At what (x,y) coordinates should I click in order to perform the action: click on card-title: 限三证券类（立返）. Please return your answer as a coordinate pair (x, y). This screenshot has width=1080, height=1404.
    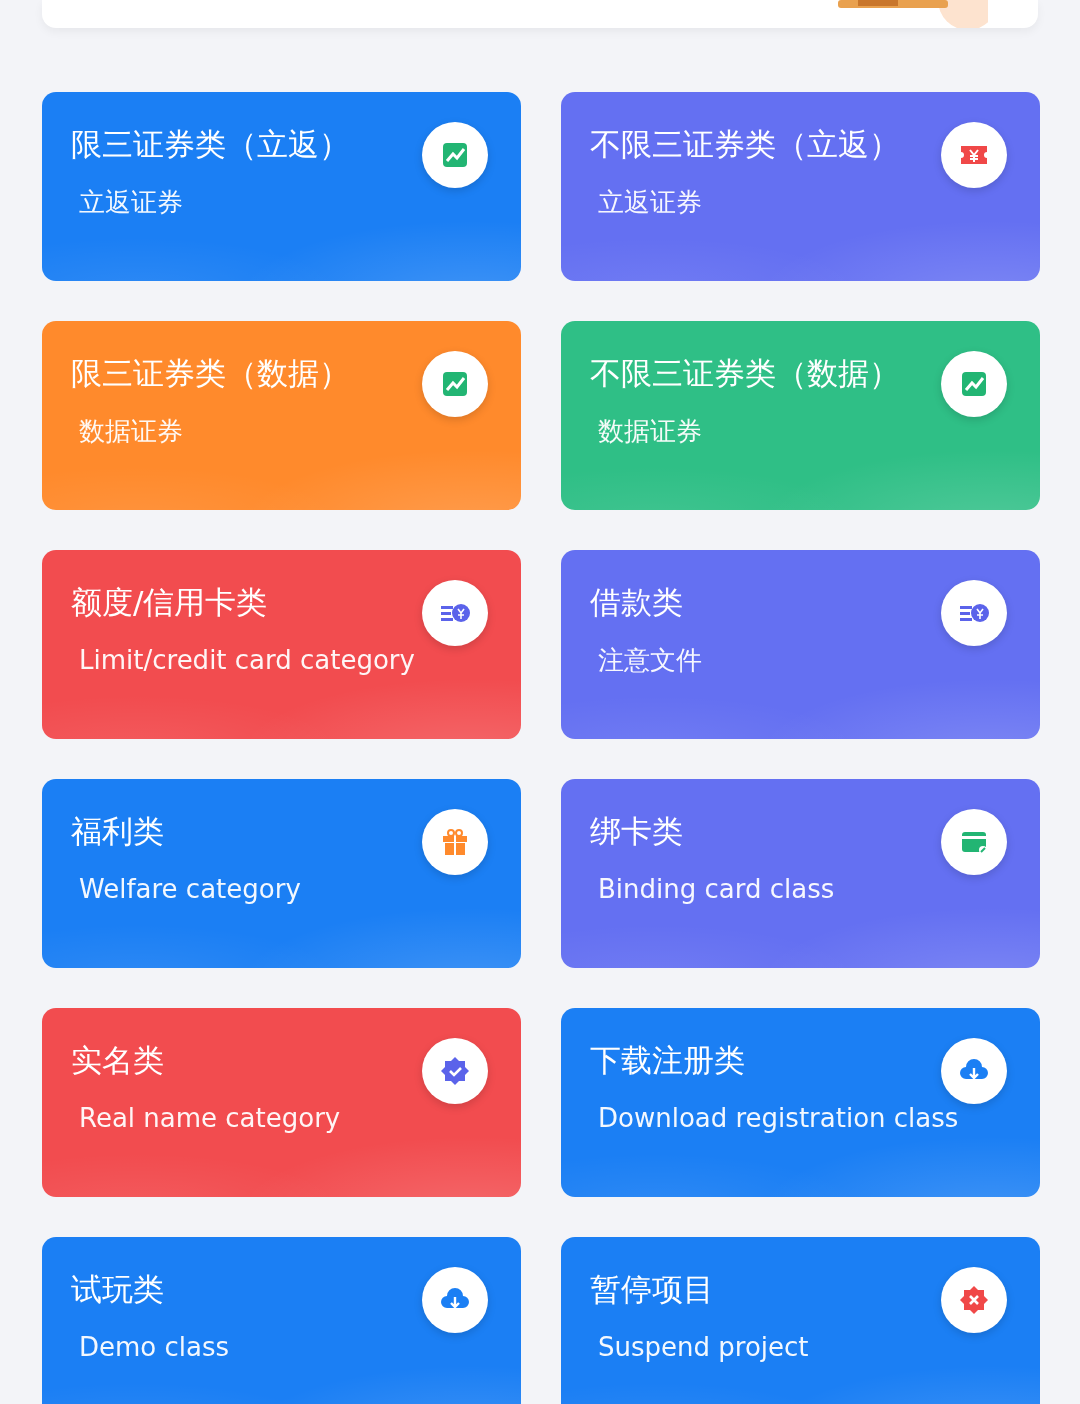
    Looking at the image, I should click on (210, 145).